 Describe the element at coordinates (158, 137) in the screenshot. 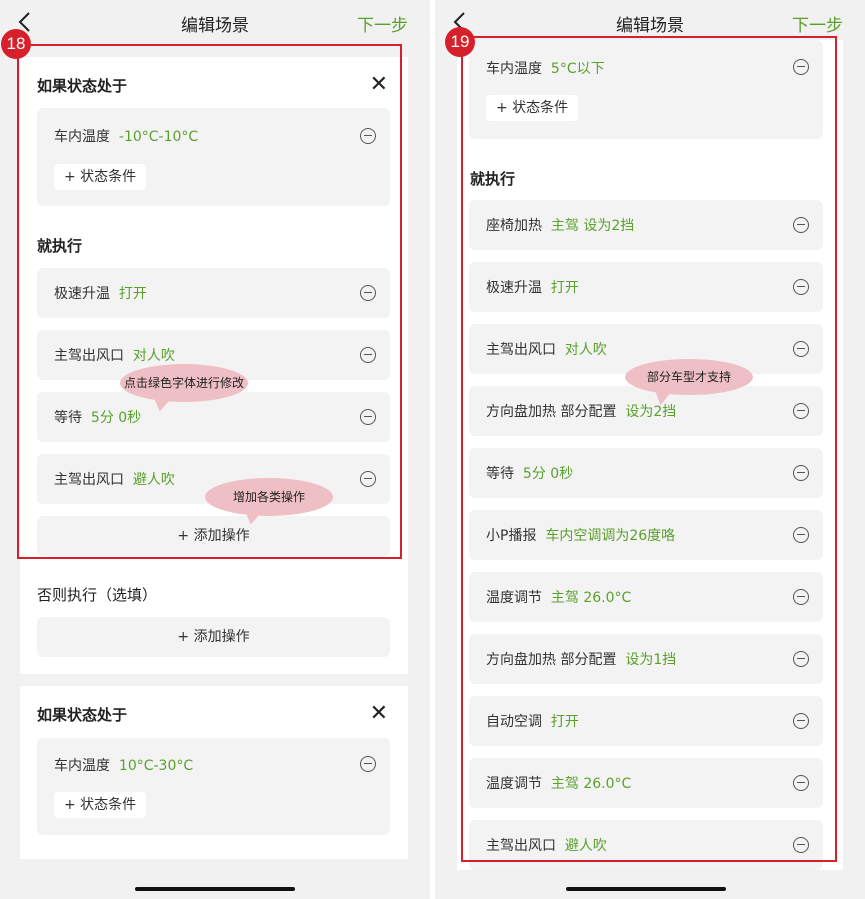

I see `condition-value: -10°C-10°C` at that location.